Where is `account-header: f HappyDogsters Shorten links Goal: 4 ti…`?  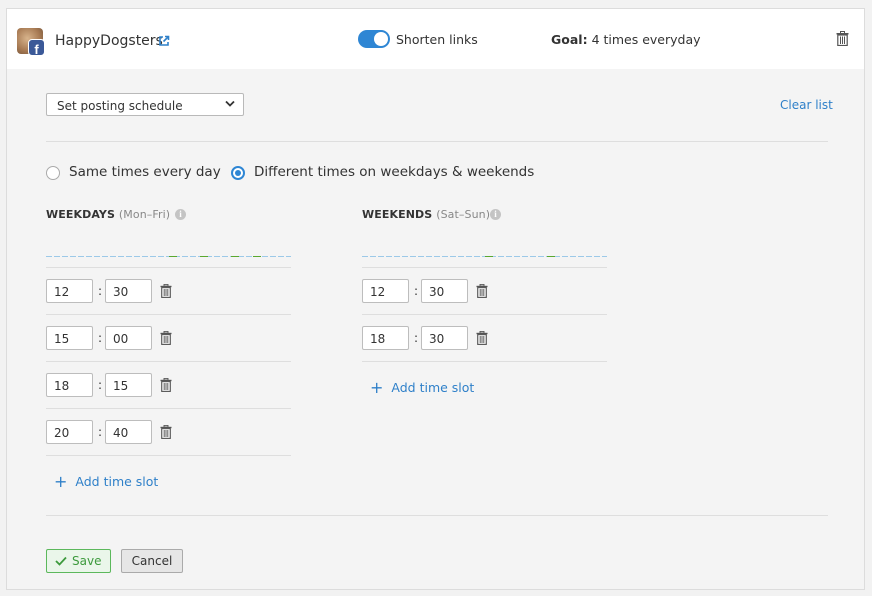
account-header: f HappyDogsters Shorten links Goal: 4 ti… is located at coordinates (435, 39).